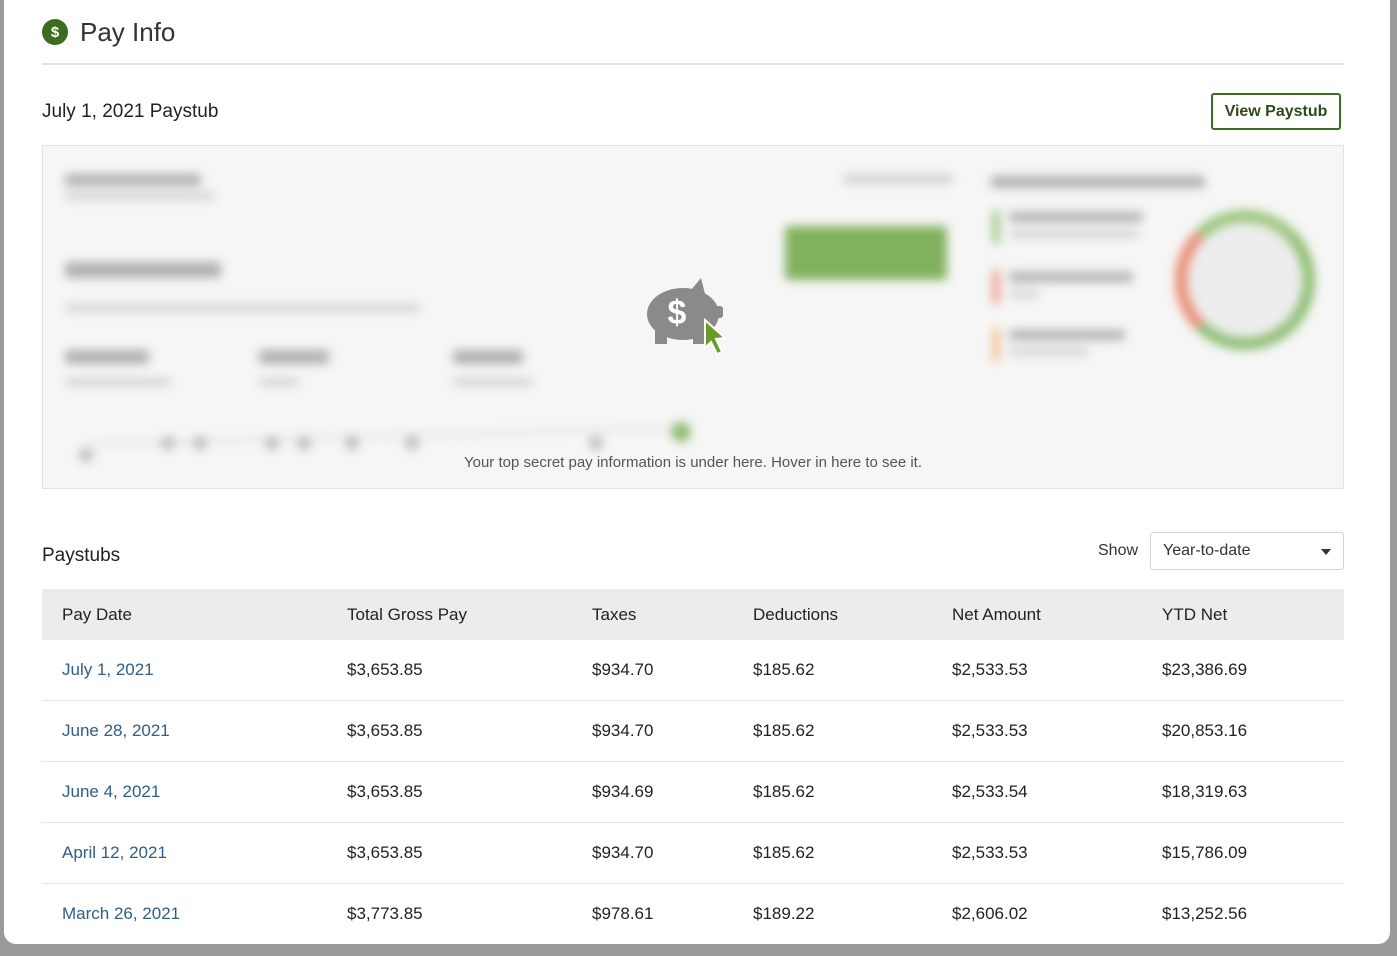  Describe the element at coordinates (385, 913) in the screenshot. I see `gross-pay: $3,773.85` at that location.